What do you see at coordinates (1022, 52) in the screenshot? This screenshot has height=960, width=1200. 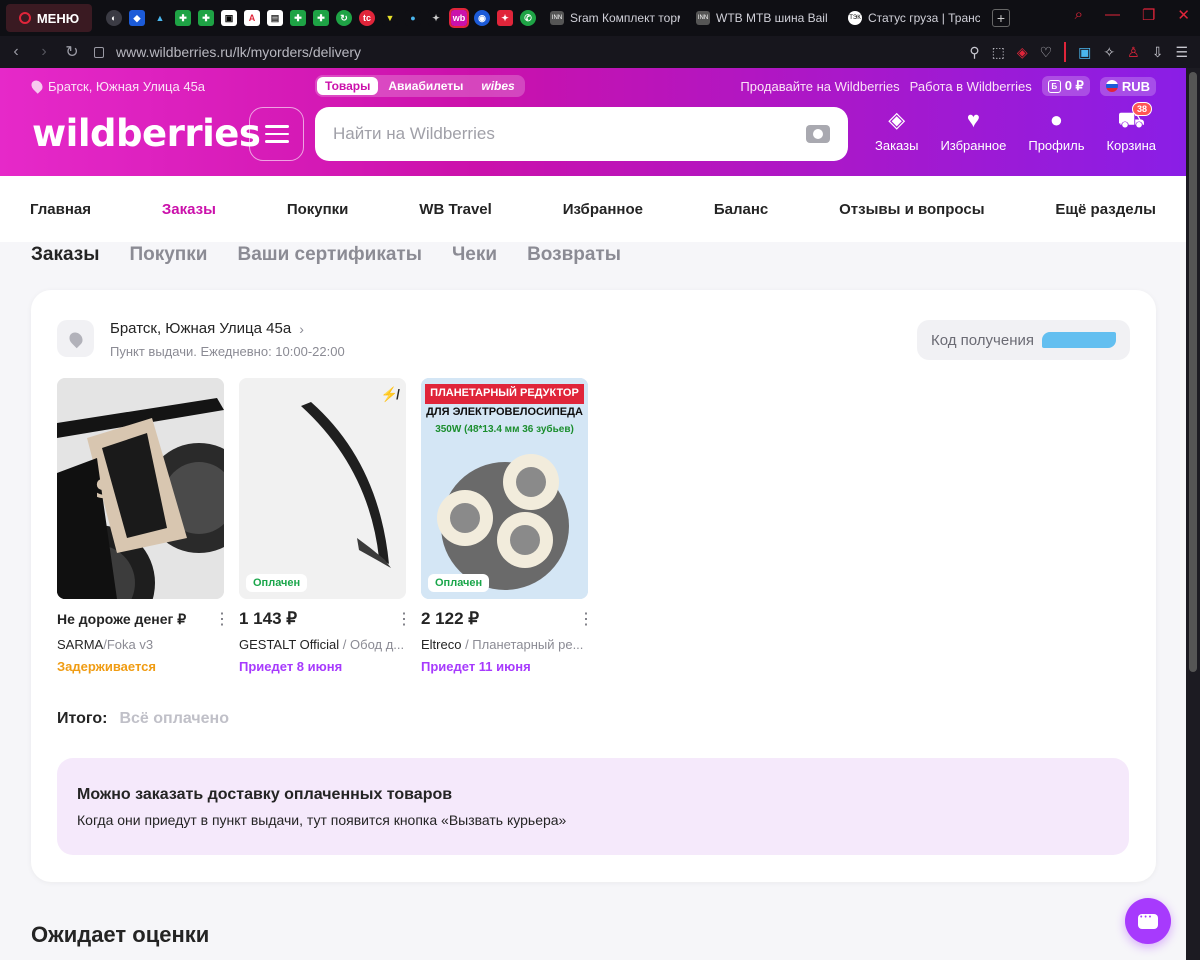 I see `pocket-icon: ◈` at bounding box center [1022, 52].